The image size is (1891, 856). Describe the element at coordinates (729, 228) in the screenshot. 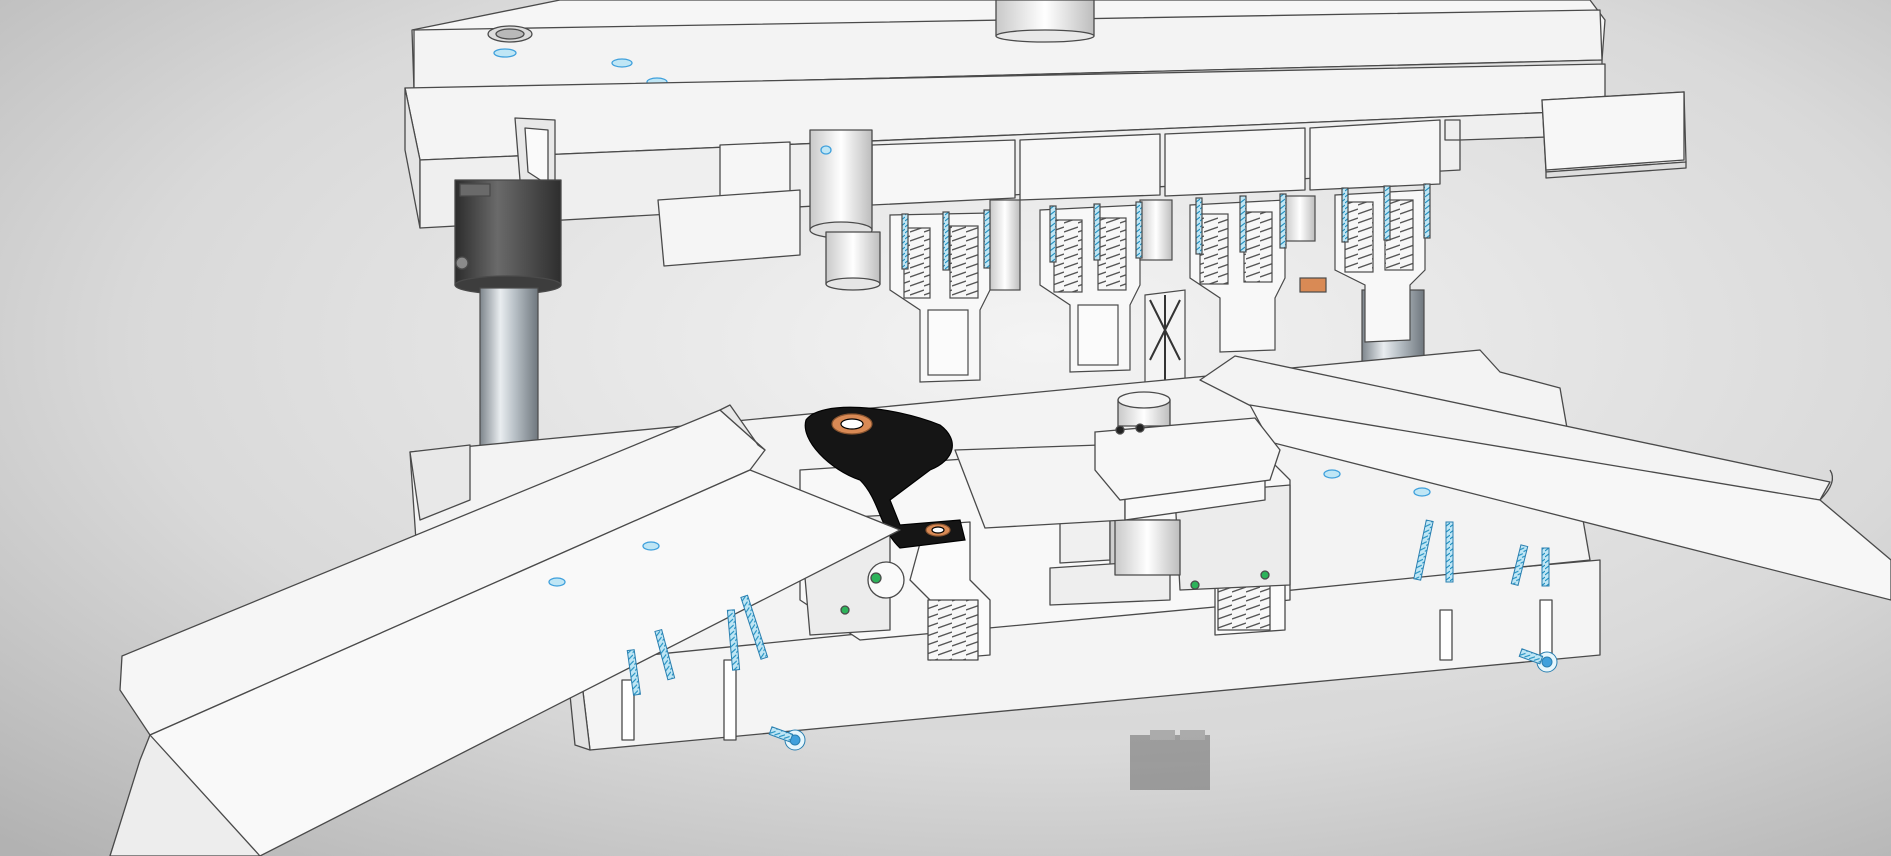

I see `side-block-left` at that location.